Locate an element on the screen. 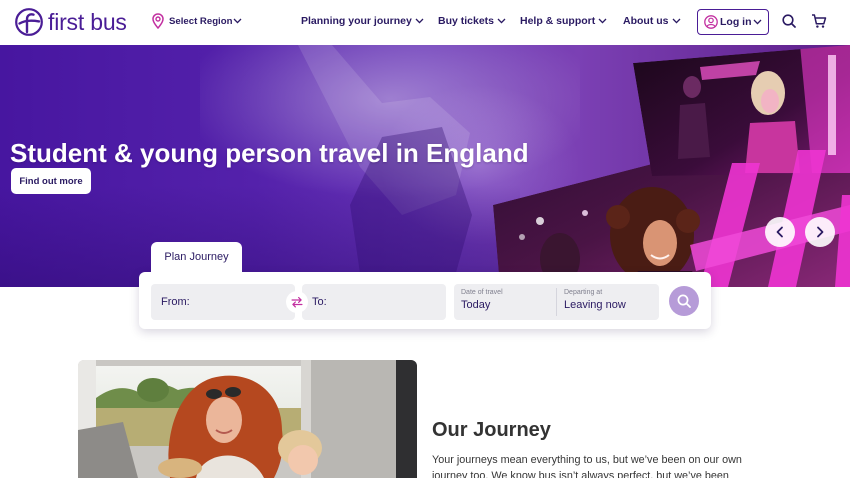  user-shoulders is located at coordinates (711, 25).